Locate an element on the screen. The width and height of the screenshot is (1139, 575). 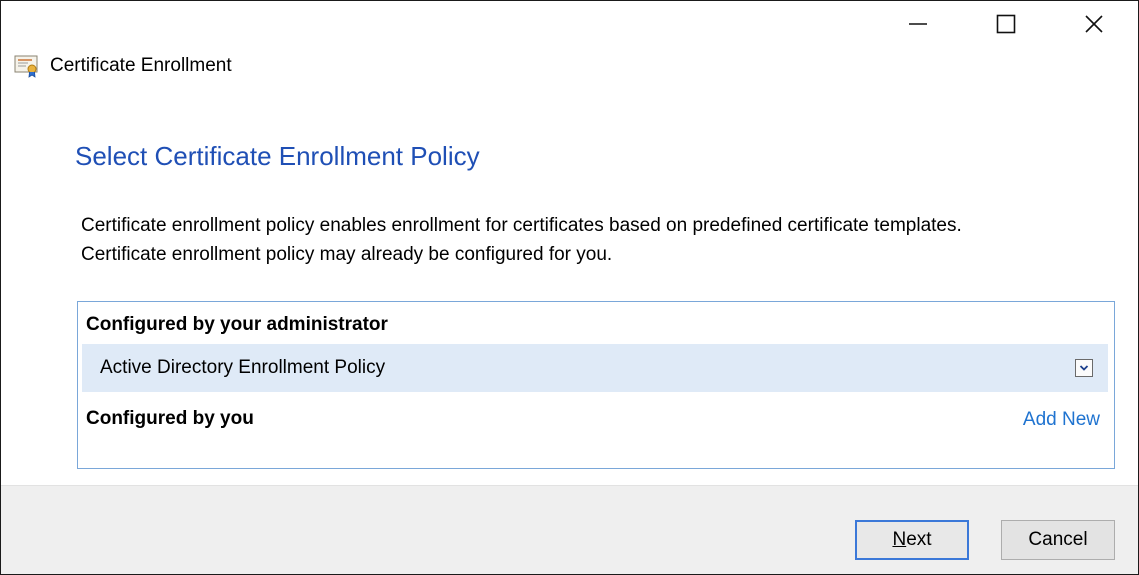
user-section-label: Configured by you is located at coordinates (170, 418).